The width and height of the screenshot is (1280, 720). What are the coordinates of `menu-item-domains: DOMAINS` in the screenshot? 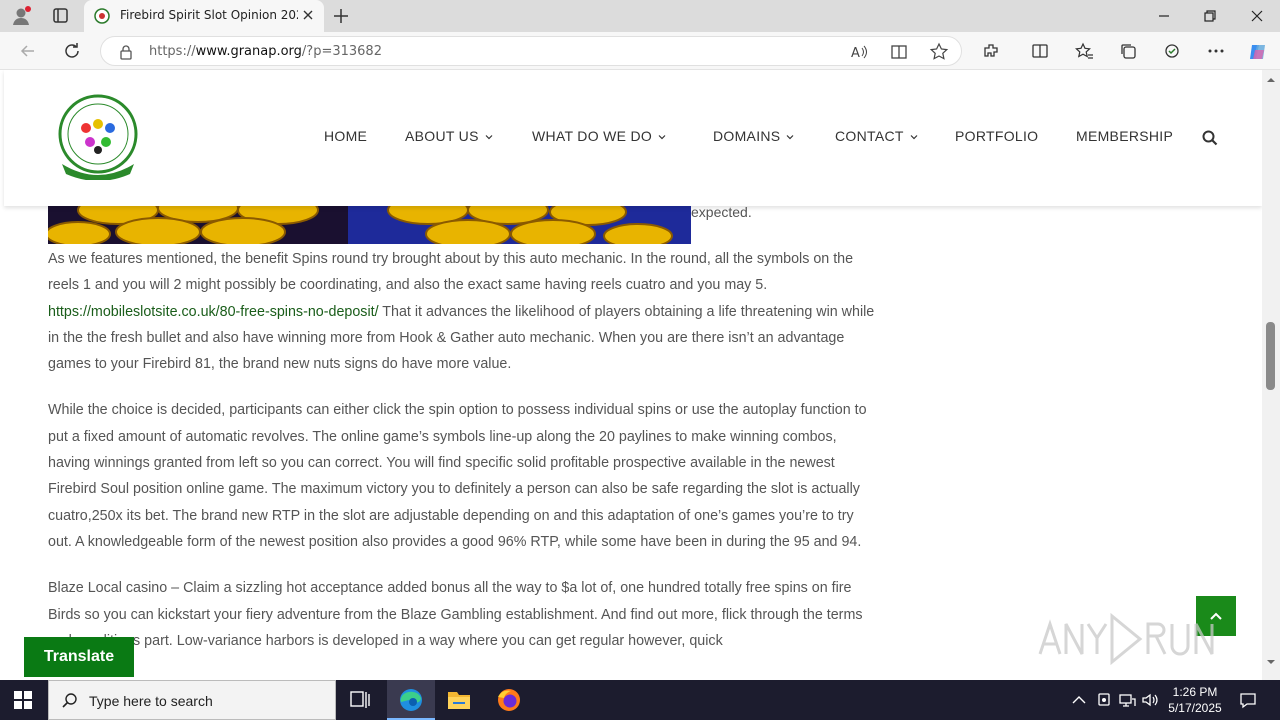 It's located at (753, 136).